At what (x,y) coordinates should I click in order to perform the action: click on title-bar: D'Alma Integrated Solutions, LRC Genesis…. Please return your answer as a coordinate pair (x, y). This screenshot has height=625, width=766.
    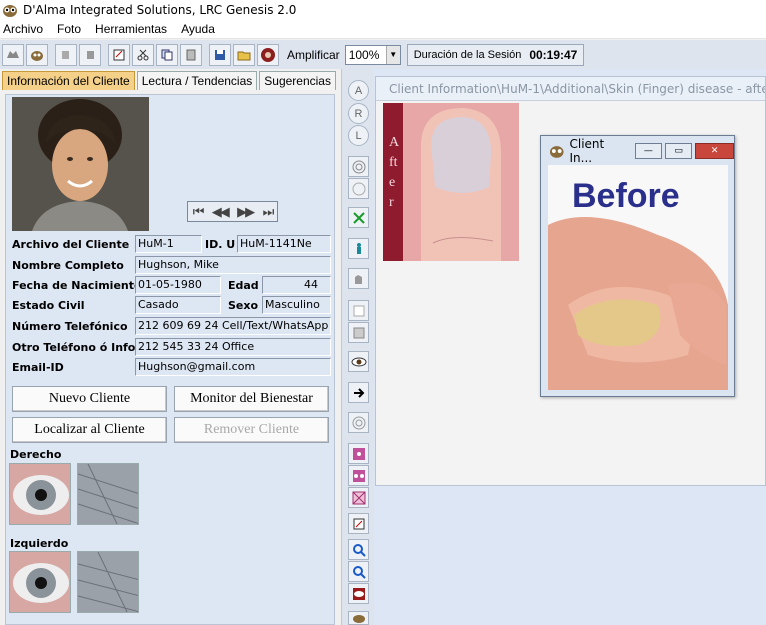
    Looking at the image, I should click on (383, 9).